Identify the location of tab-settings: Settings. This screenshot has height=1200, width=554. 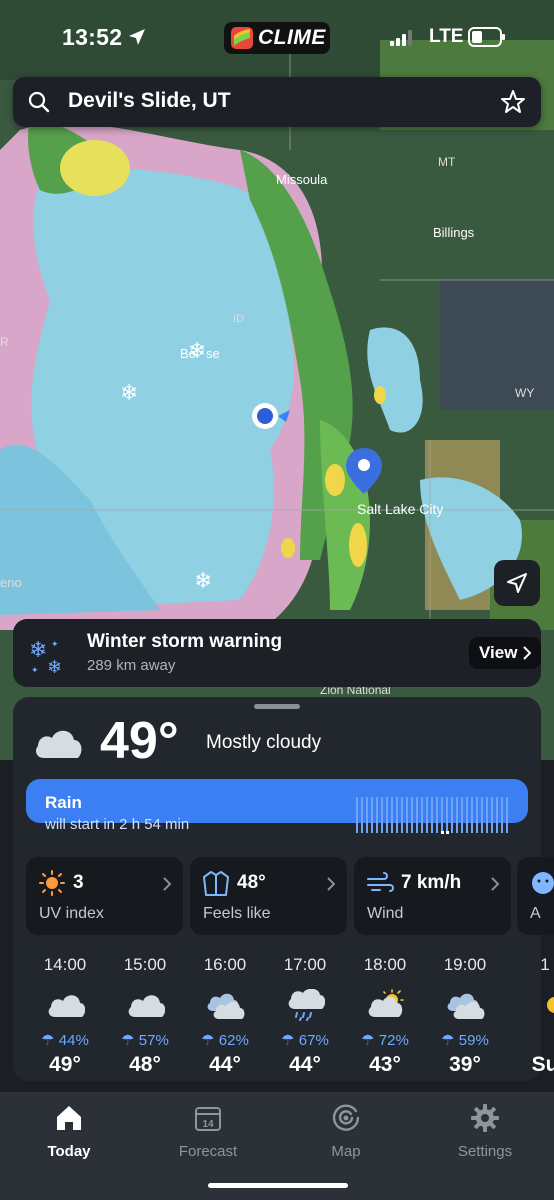
(485, 1131).